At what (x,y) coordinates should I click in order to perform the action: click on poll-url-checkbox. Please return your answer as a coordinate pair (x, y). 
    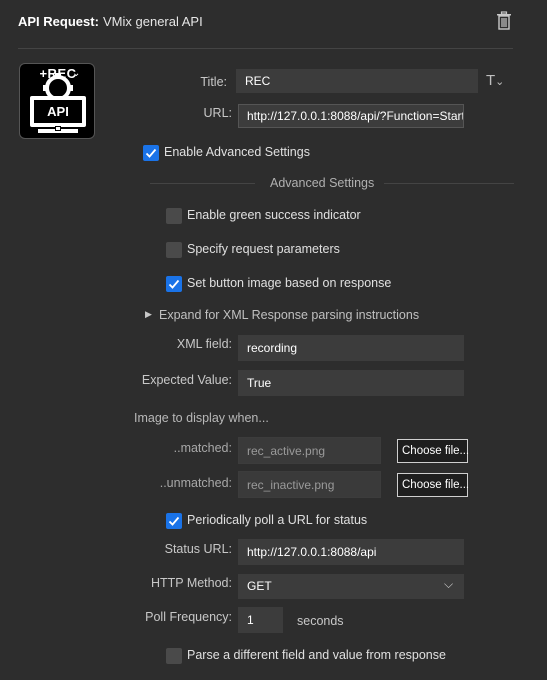
    Looking at the image, I should click on (174, 521).